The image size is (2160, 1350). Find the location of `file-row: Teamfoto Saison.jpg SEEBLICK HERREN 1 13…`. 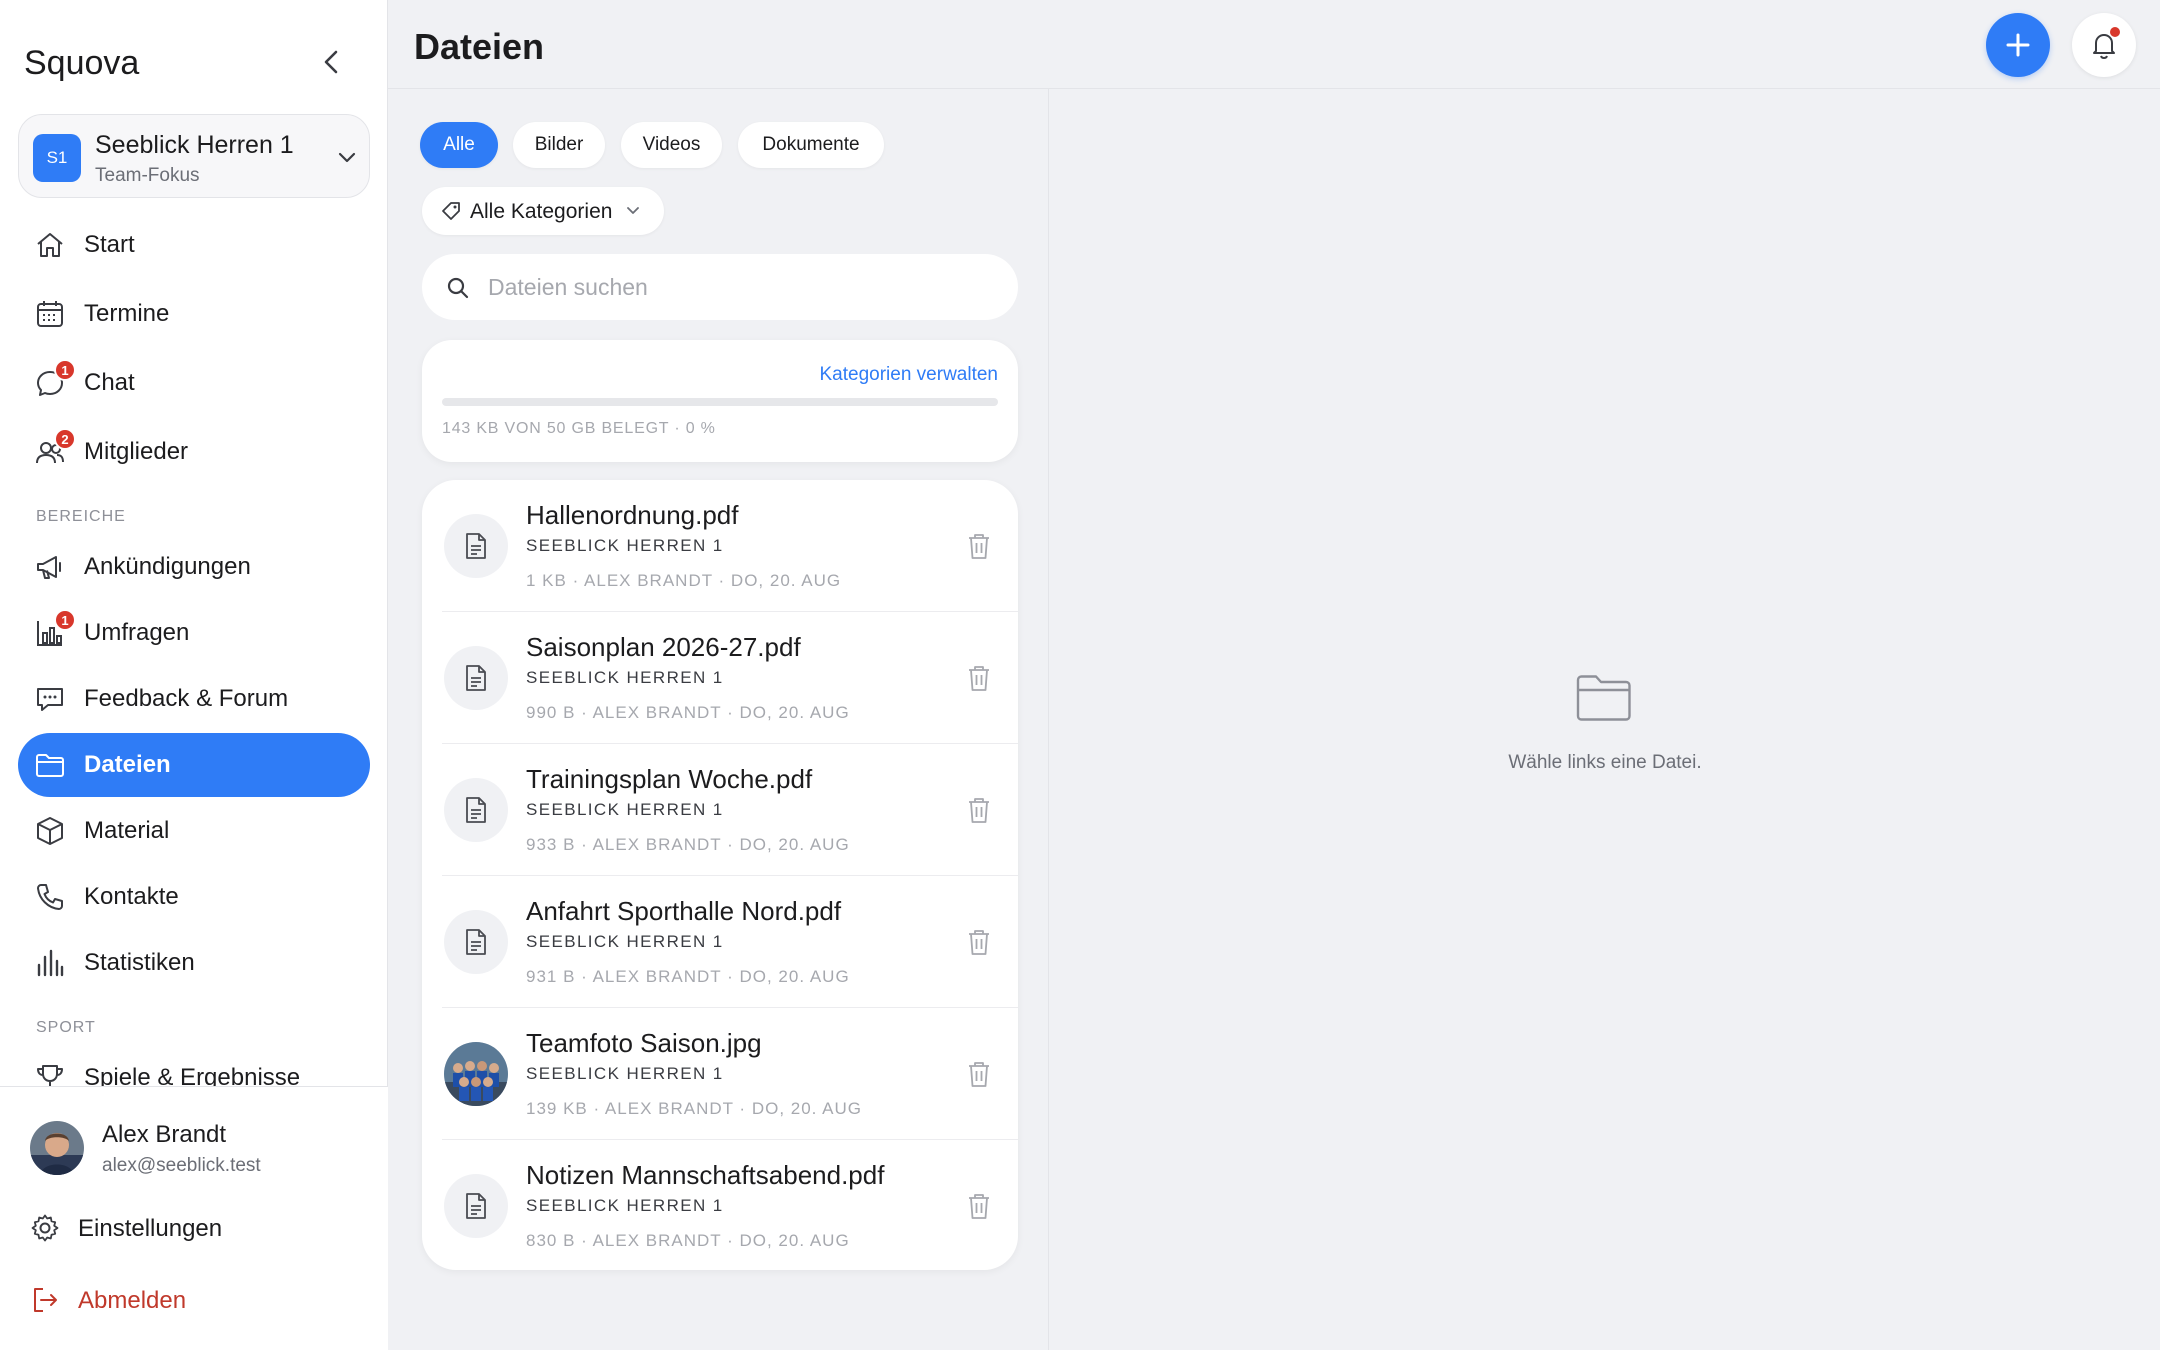

file-row: Teamfoto Saison.jpg SEEBLICK HERREN 1 13… is located at coordinates (720, 1074).